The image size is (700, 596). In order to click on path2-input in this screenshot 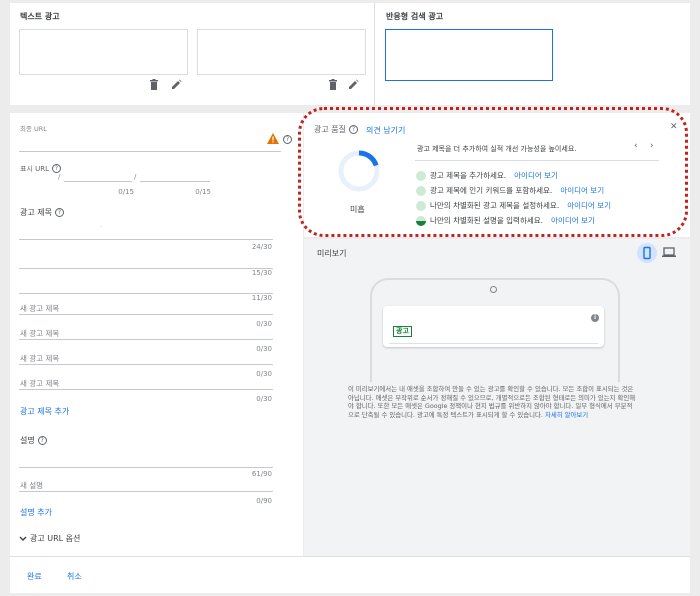, I will do `click(175, 176)`.